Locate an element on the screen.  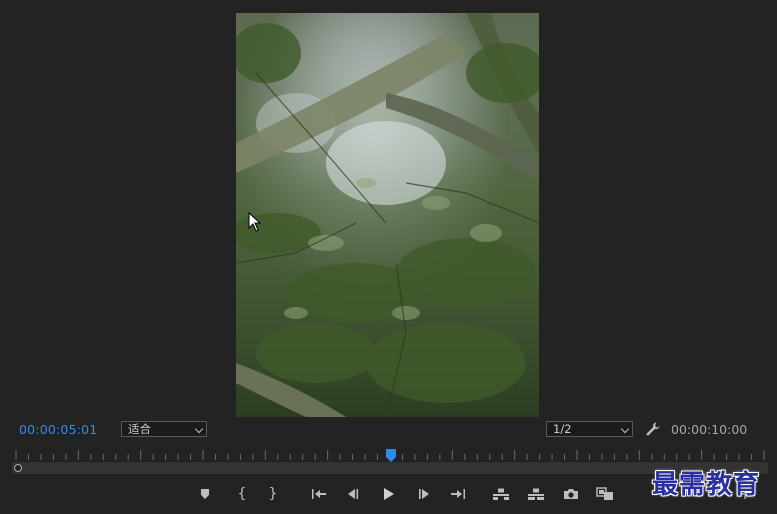
current-timecode: 00:00:05:01 is located at coordinates (58, 429).